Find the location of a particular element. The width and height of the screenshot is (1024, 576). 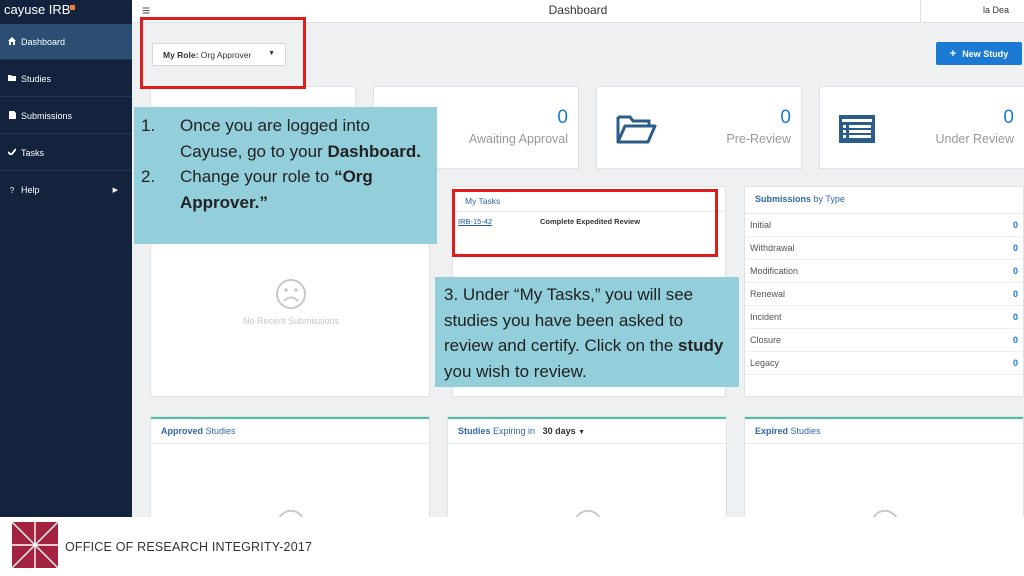

brand-square-icon is located at coordinates (73, 7).